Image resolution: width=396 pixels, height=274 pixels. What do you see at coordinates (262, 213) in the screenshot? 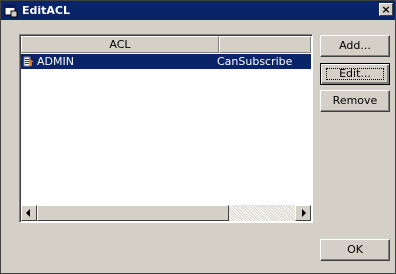
I see `scroll-track` at bounding box center [262, 213].